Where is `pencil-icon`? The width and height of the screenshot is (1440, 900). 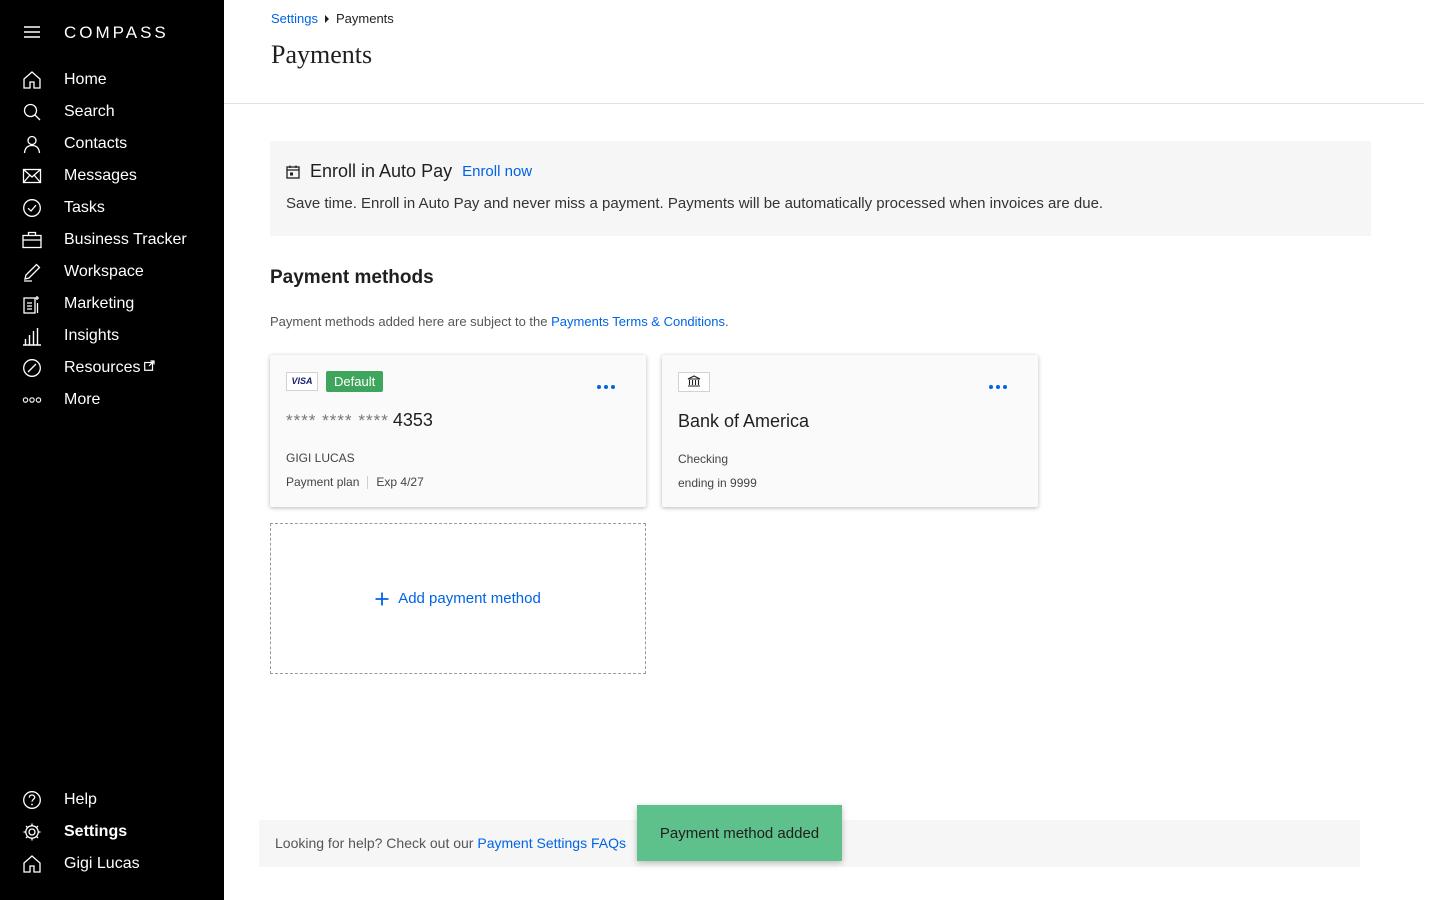
pencil-icon is located at coordinates (32, 272).